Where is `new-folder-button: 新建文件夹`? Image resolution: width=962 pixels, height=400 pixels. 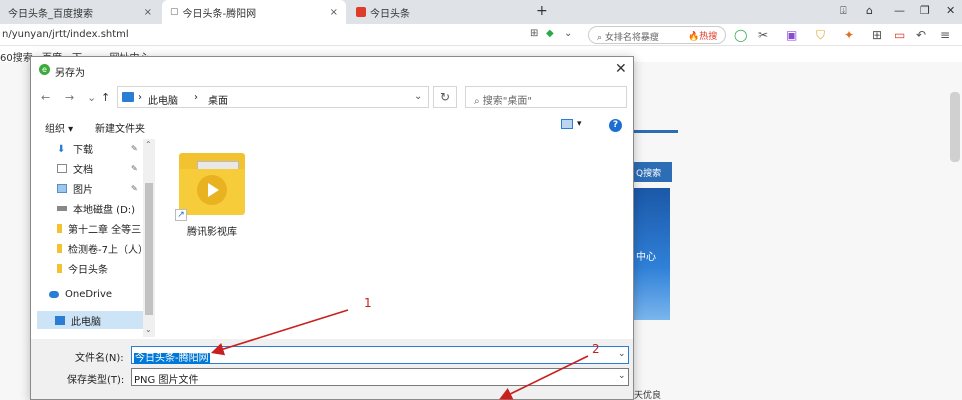 new-folder-button: 新建文件夹 is located at coordinates (120, 127).